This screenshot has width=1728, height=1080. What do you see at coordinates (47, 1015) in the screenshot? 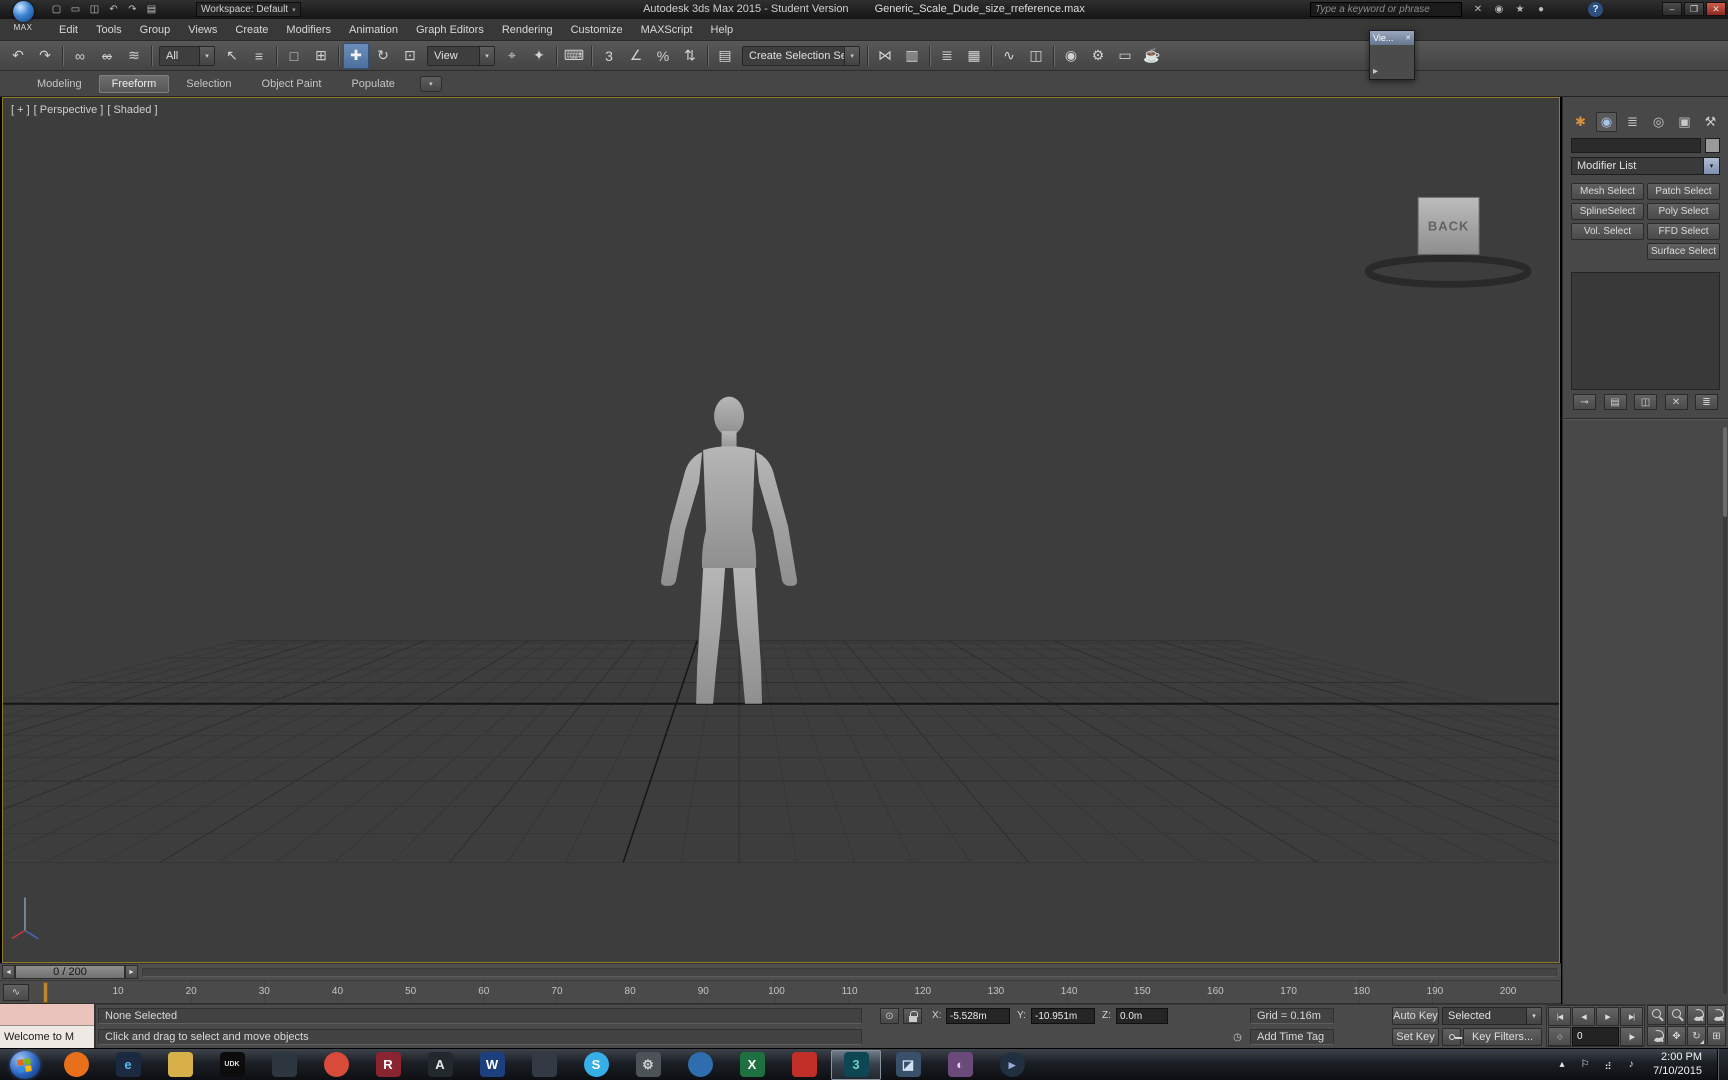
I see `macro-recorder-pane` at bounding box center [47, 1015].